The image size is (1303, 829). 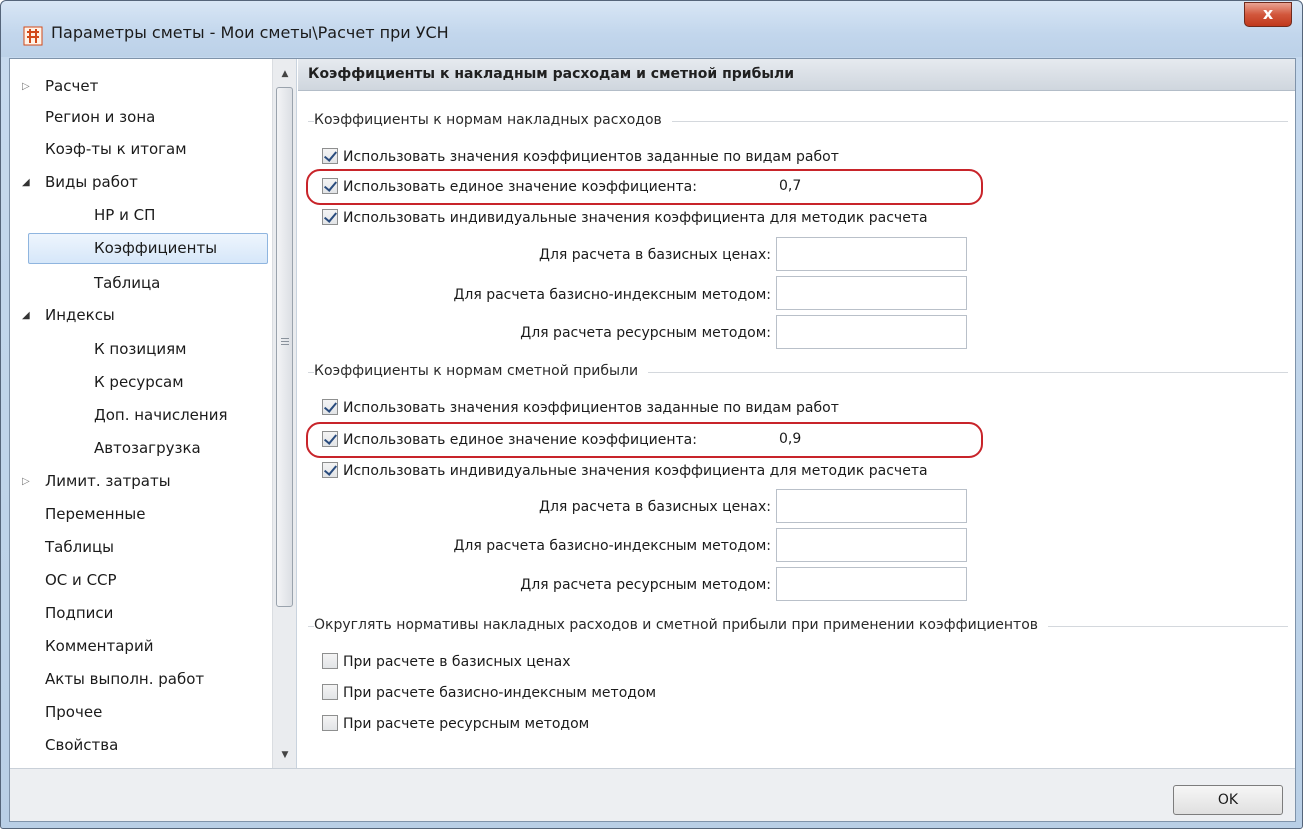 What do you see at coordinates (141, 86) in the screenshot?
I see `sidebar-item-raschet: ▷ Расчет` at bounding box center [141, 86].